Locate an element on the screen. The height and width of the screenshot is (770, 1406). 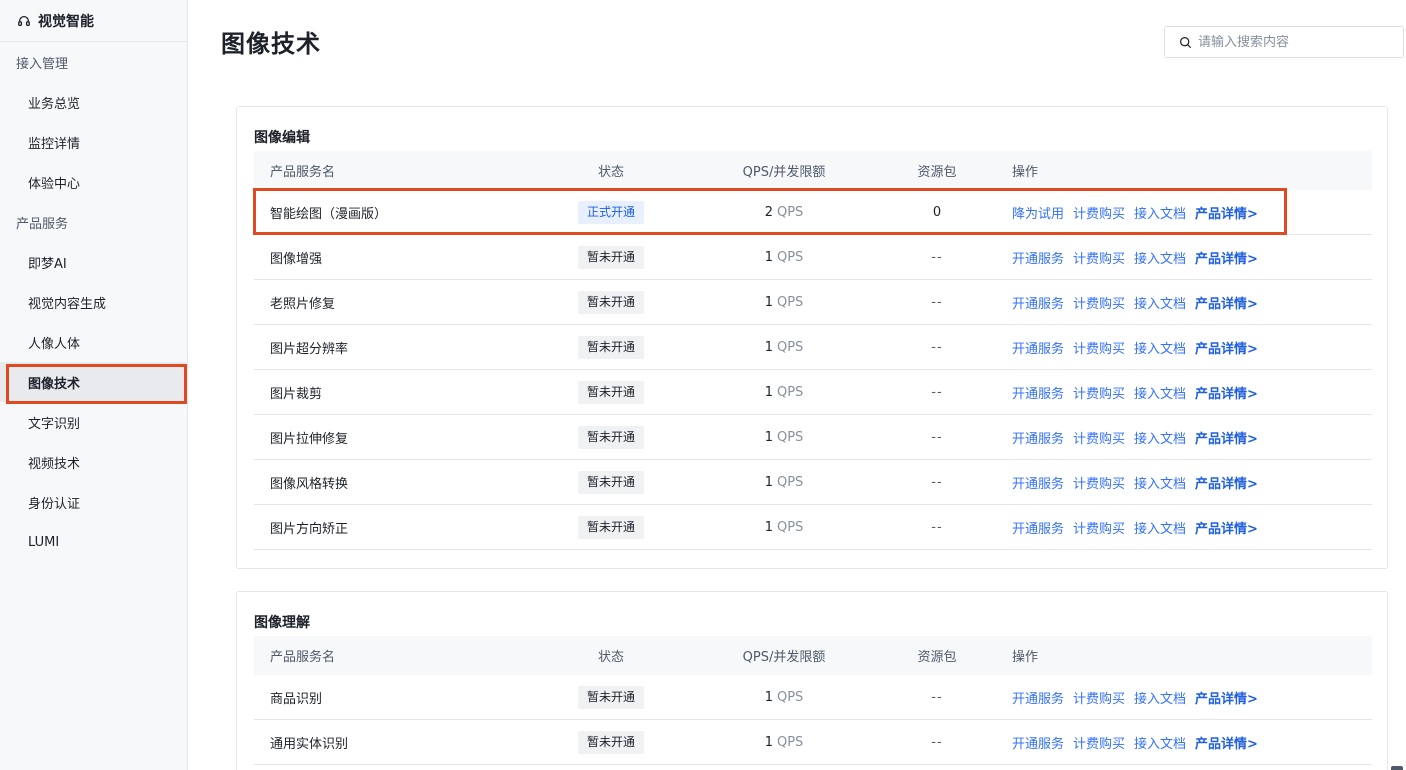
table-row: 图像增强 暂未开通 1 QPS -- 开通服务 计费购买 接入文档 产品详情> is located at coordinates (813, 257).